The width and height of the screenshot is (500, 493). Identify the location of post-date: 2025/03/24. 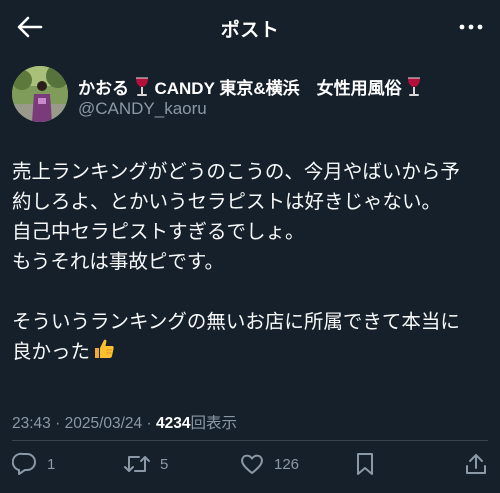
(103, 423).